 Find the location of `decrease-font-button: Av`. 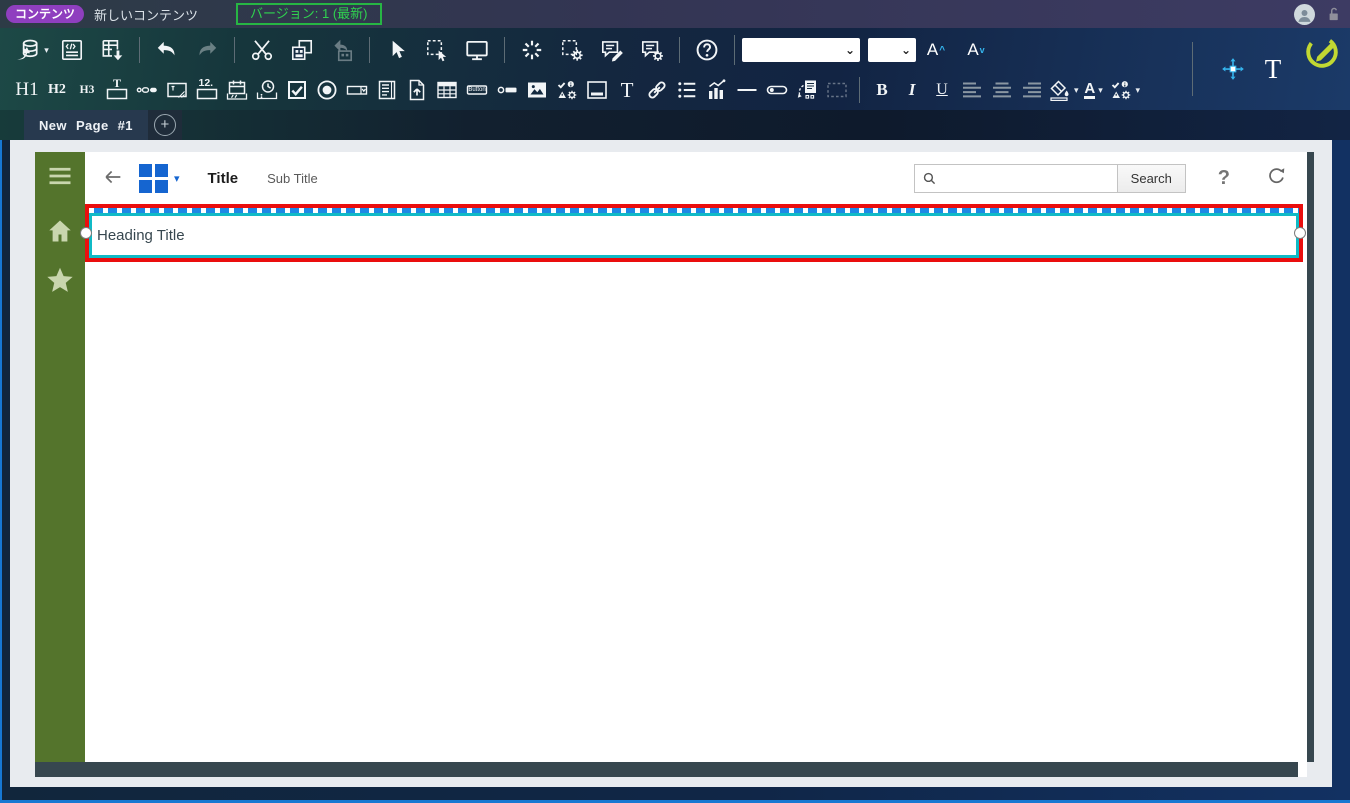

decrease-font-button: Av is located at coordinates (976, 50).